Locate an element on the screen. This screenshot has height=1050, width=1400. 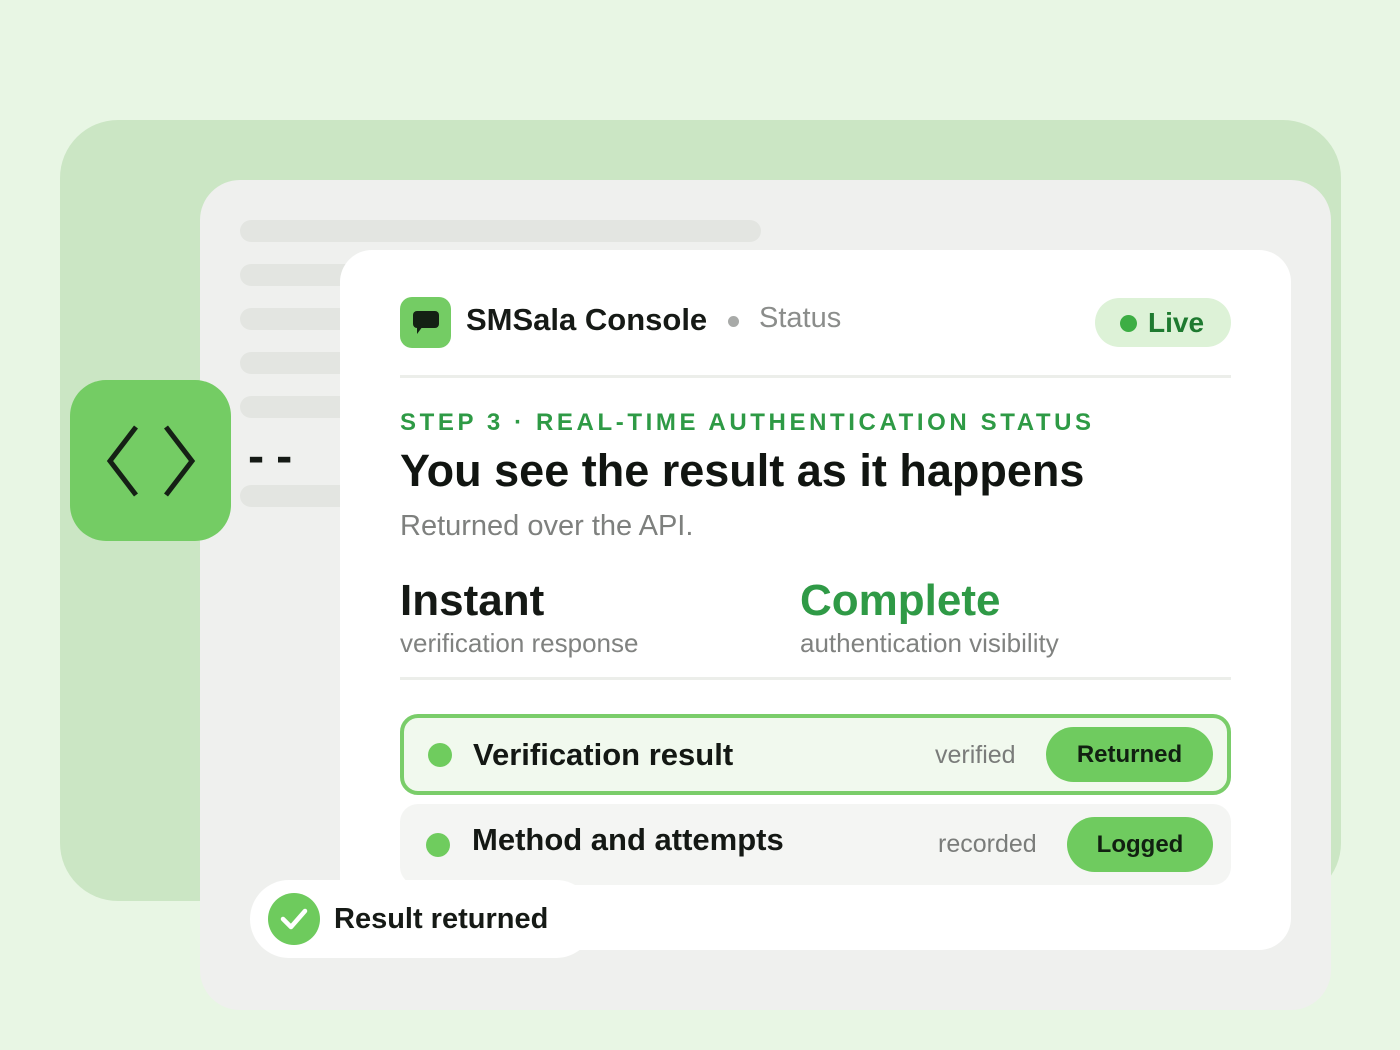
live-badge: Live is located at coordinates (1163, 322).